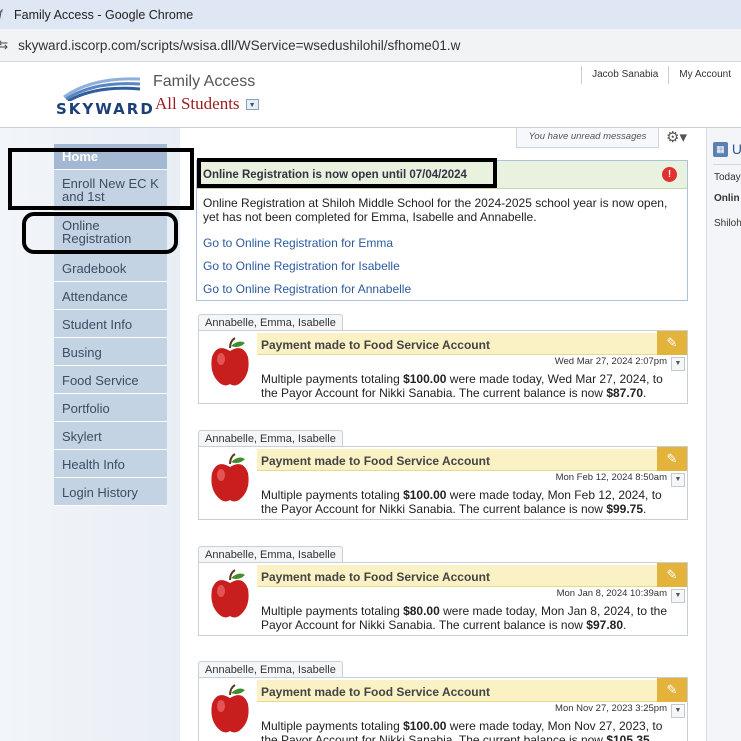 Image resolution: width=741 pixels, height=741 pixels. I want to click on nav-item-food-service: Food Service, so click(110, 380).